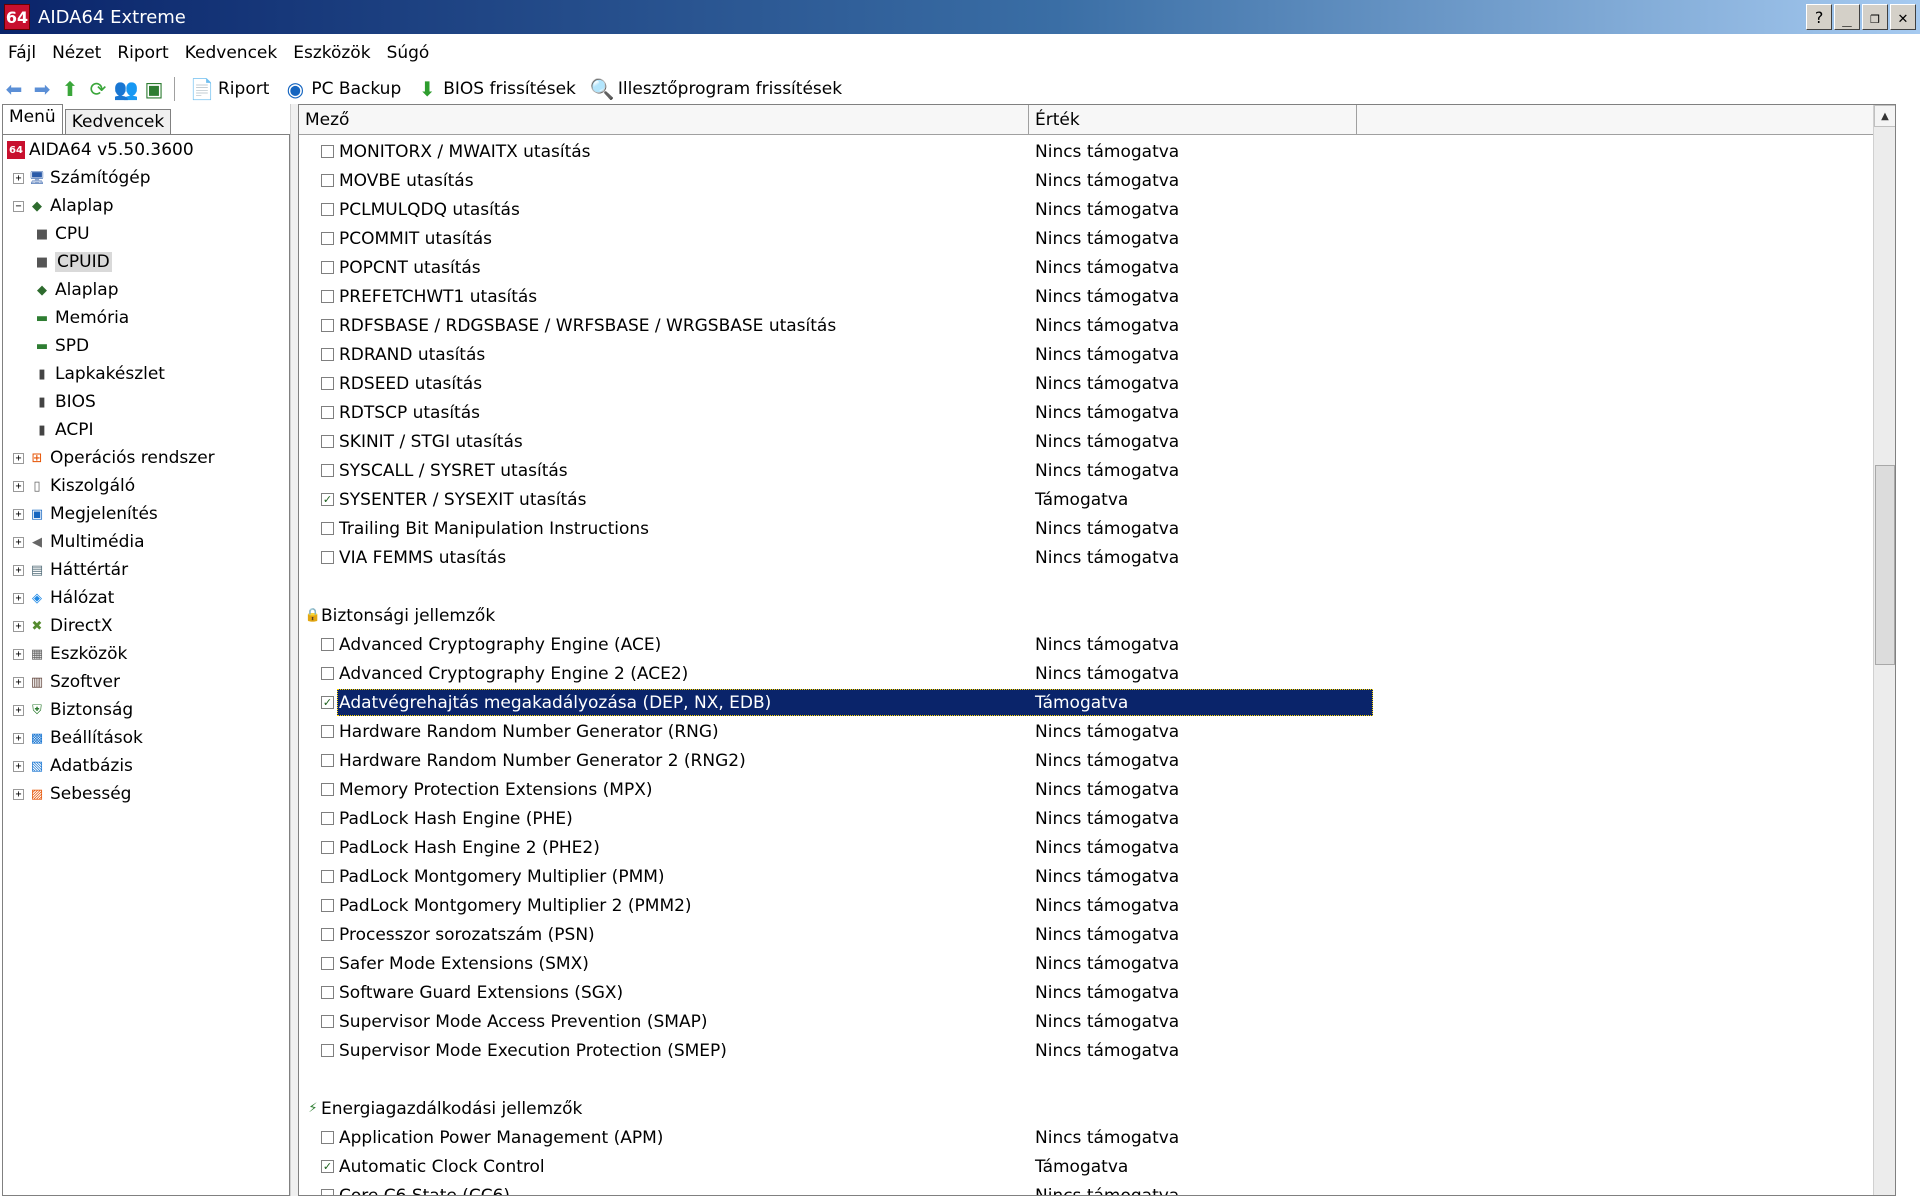 The height and width of the screenshot is (1200, 1920). What do you see at coordinates (79, 542) in the screenshot?
I see `tree-item: + ◀ Multimédia` at bounding box center [79, 542].